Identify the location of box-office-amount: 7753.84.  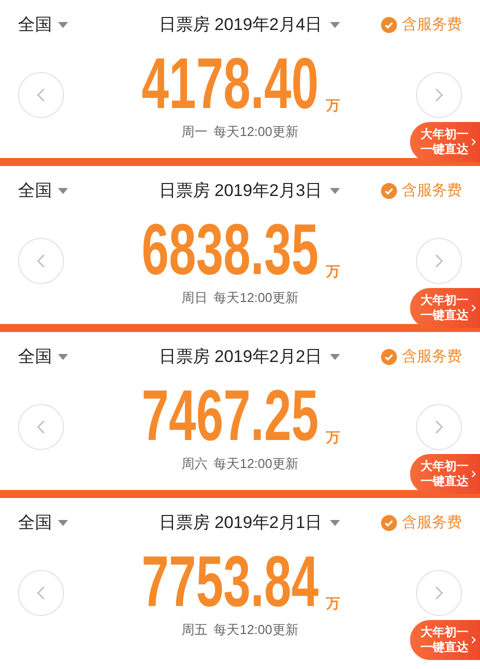
(230, 582).